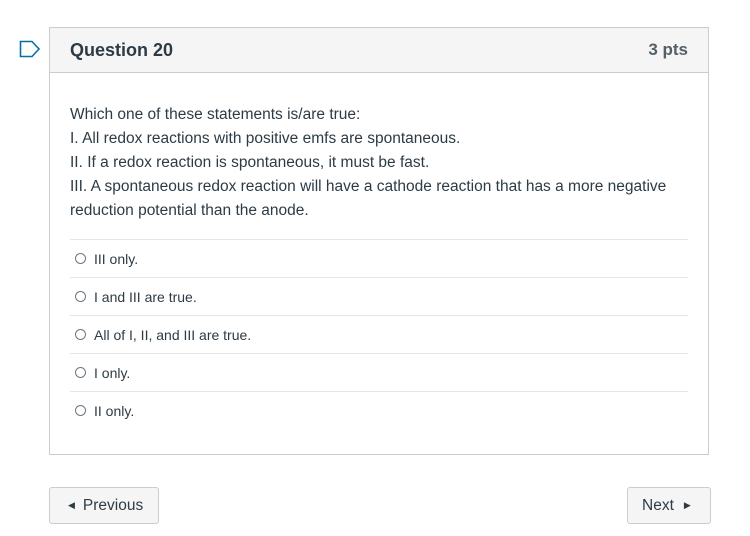  What do you see at coordinates (379, 373) in the screenshot?
I see `answer-option: I only.` at bounding box center [379, 373].